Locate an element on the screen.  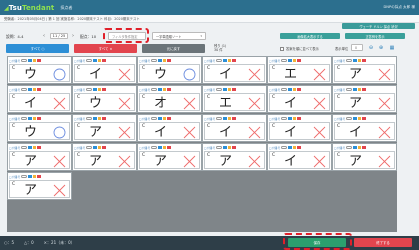
display-unit-select: 8 is located at coordinates (357, 47).